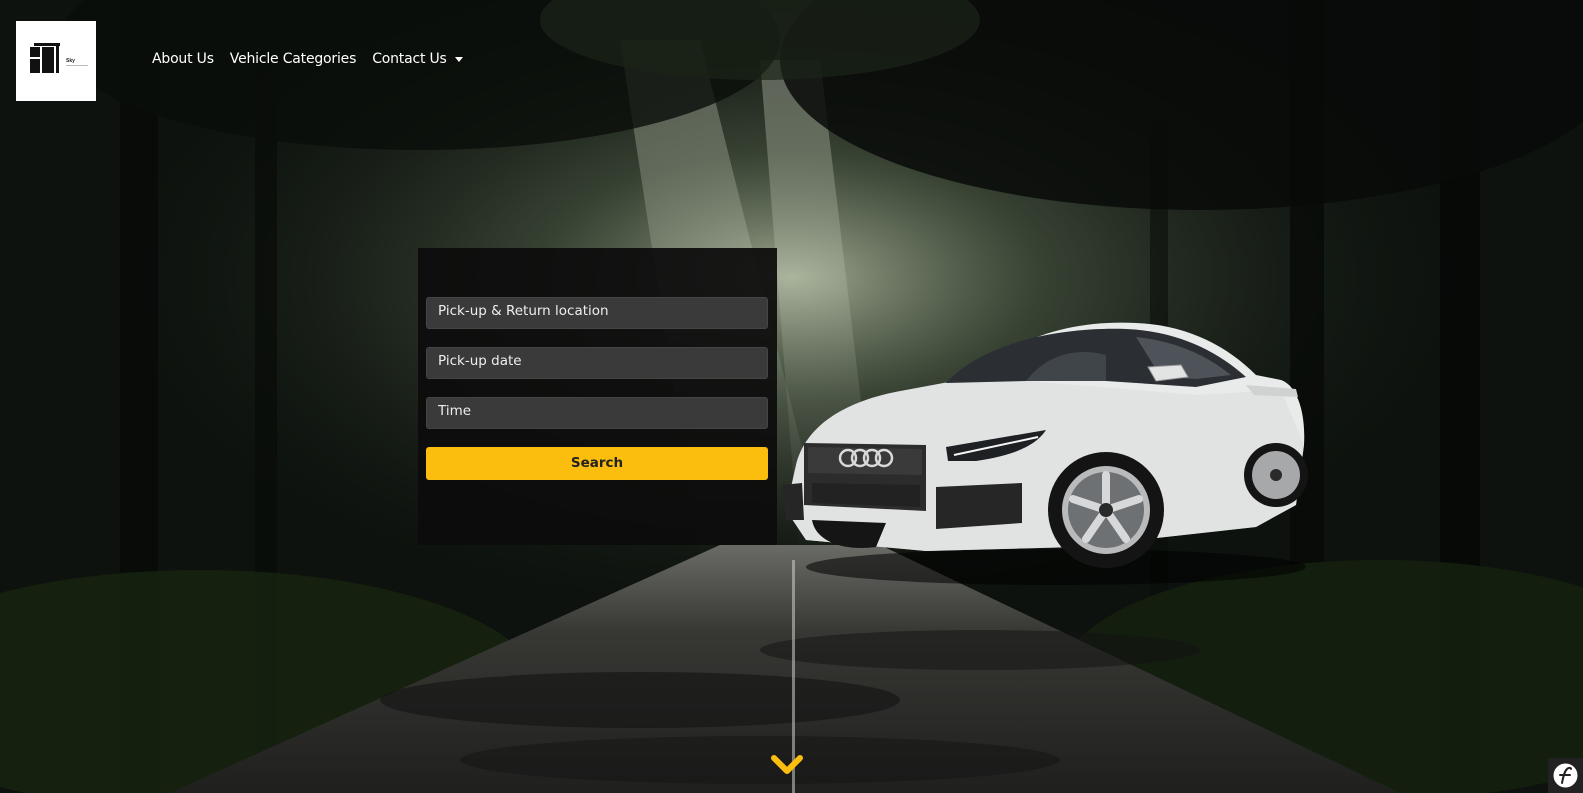  I want to click on chevron-down-icon, so click(787, 766).